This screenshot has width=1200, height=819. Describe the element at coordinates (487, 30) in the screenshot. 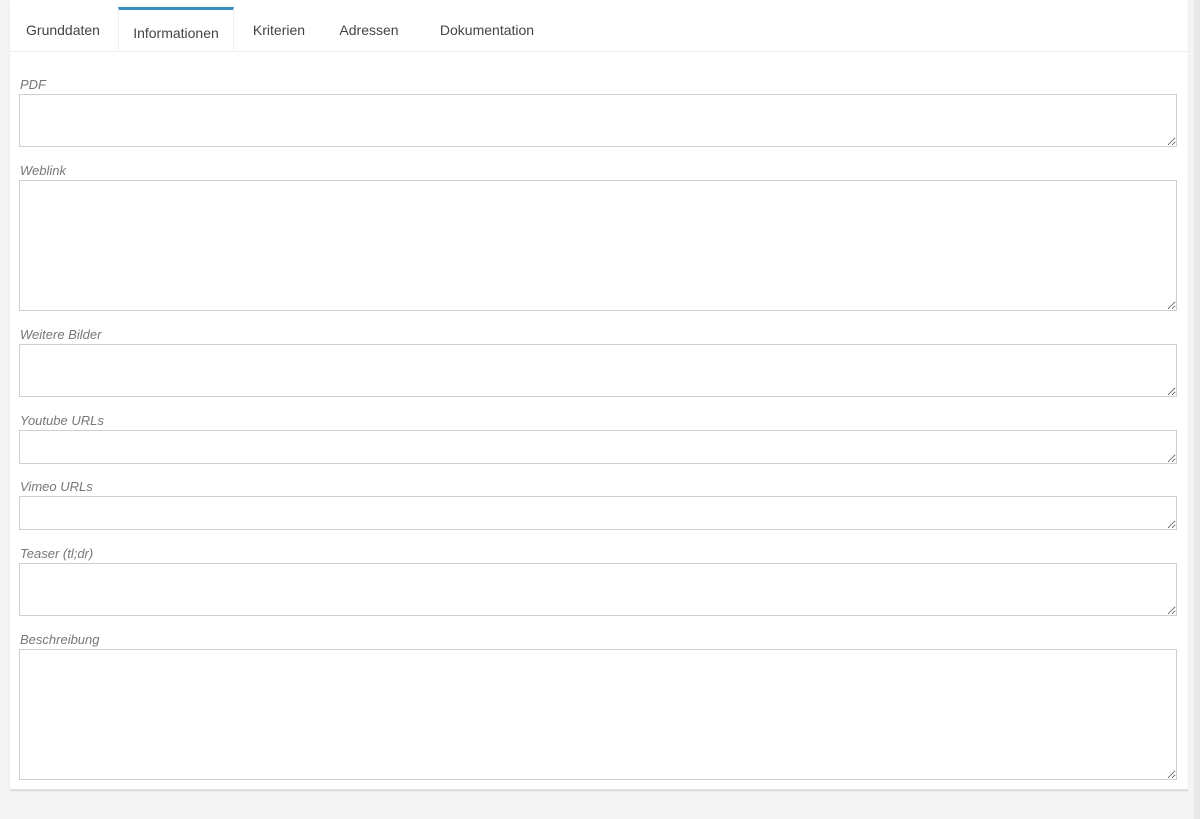

I see `tab-dokumentation: Dokumentation` at that location.